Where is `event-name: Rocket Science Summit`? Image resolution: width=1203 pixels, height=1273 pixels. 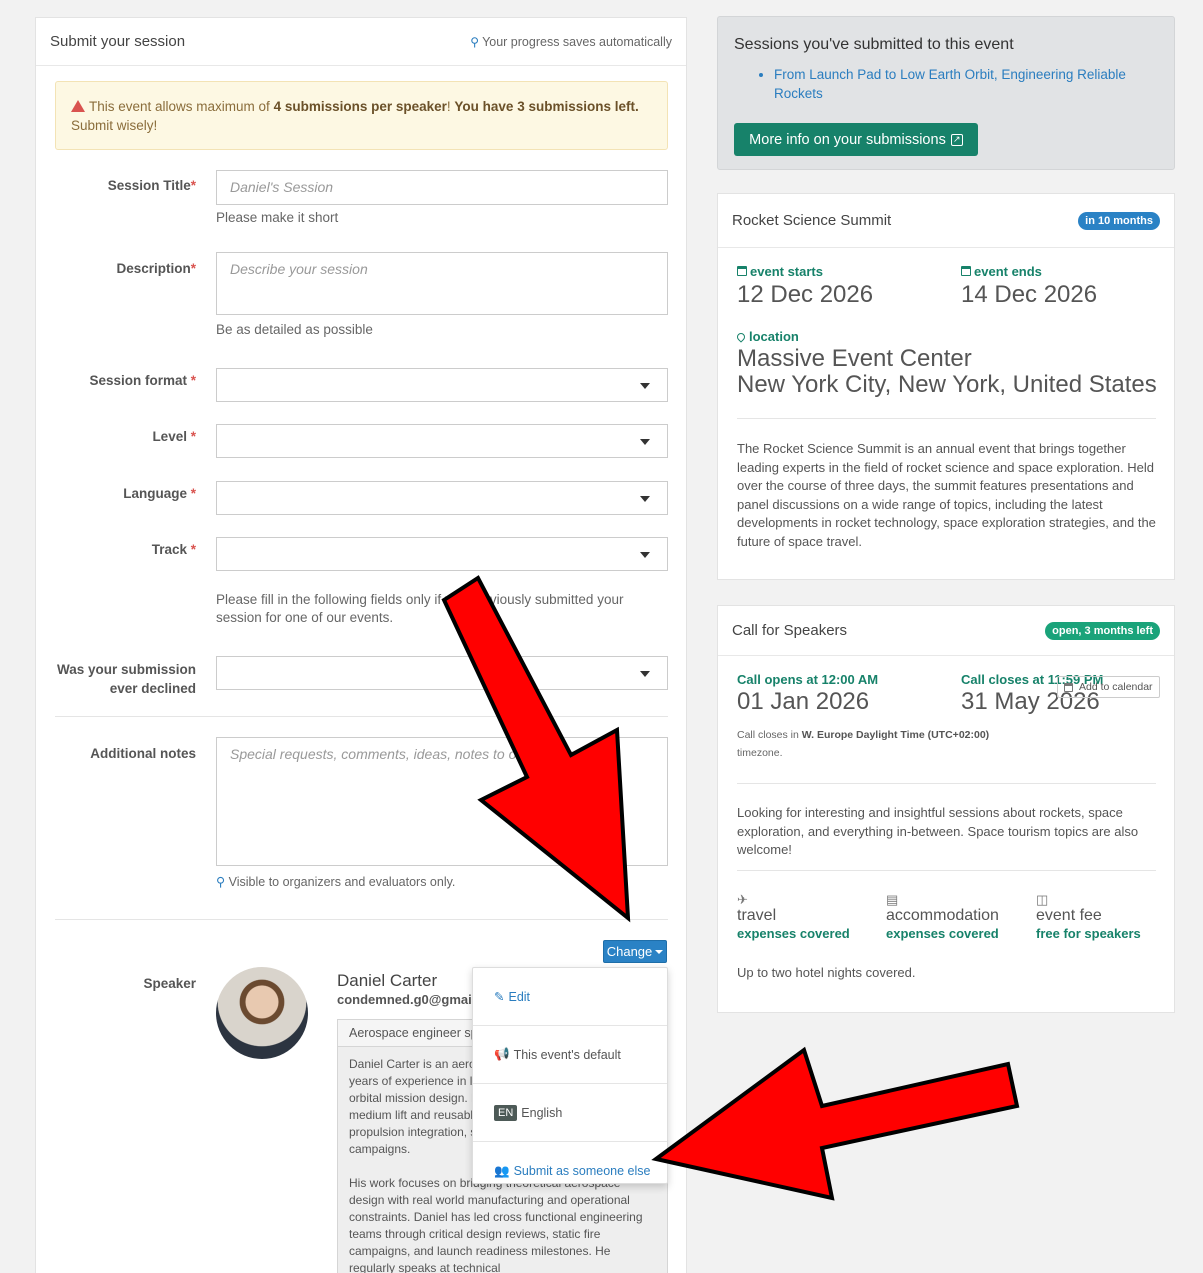 event-name: Rocket Science Summit is located at coordinates (812, 220).